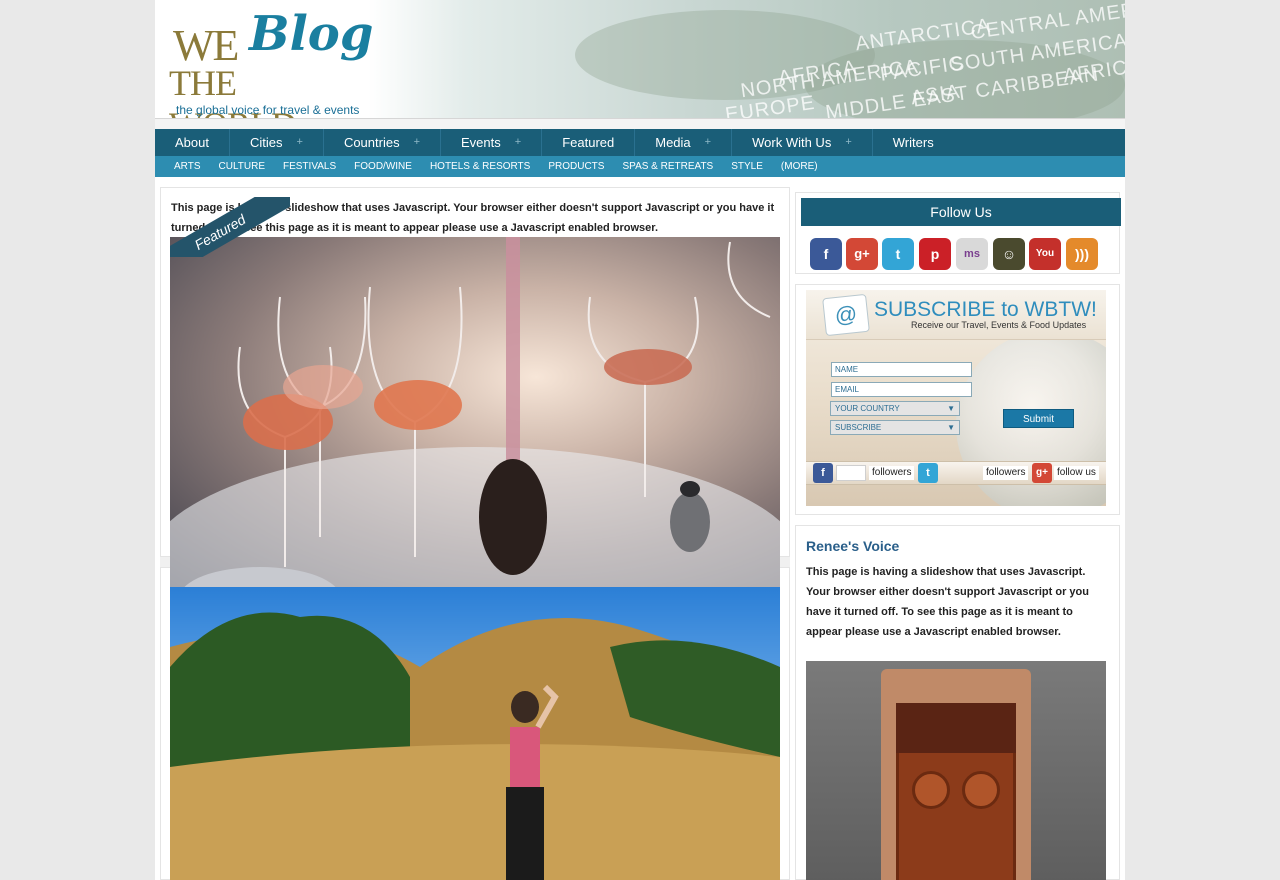 This screenshot has height=880, width=1280. I want to click on subnav-item-more: (MORE), so click(799, 166).